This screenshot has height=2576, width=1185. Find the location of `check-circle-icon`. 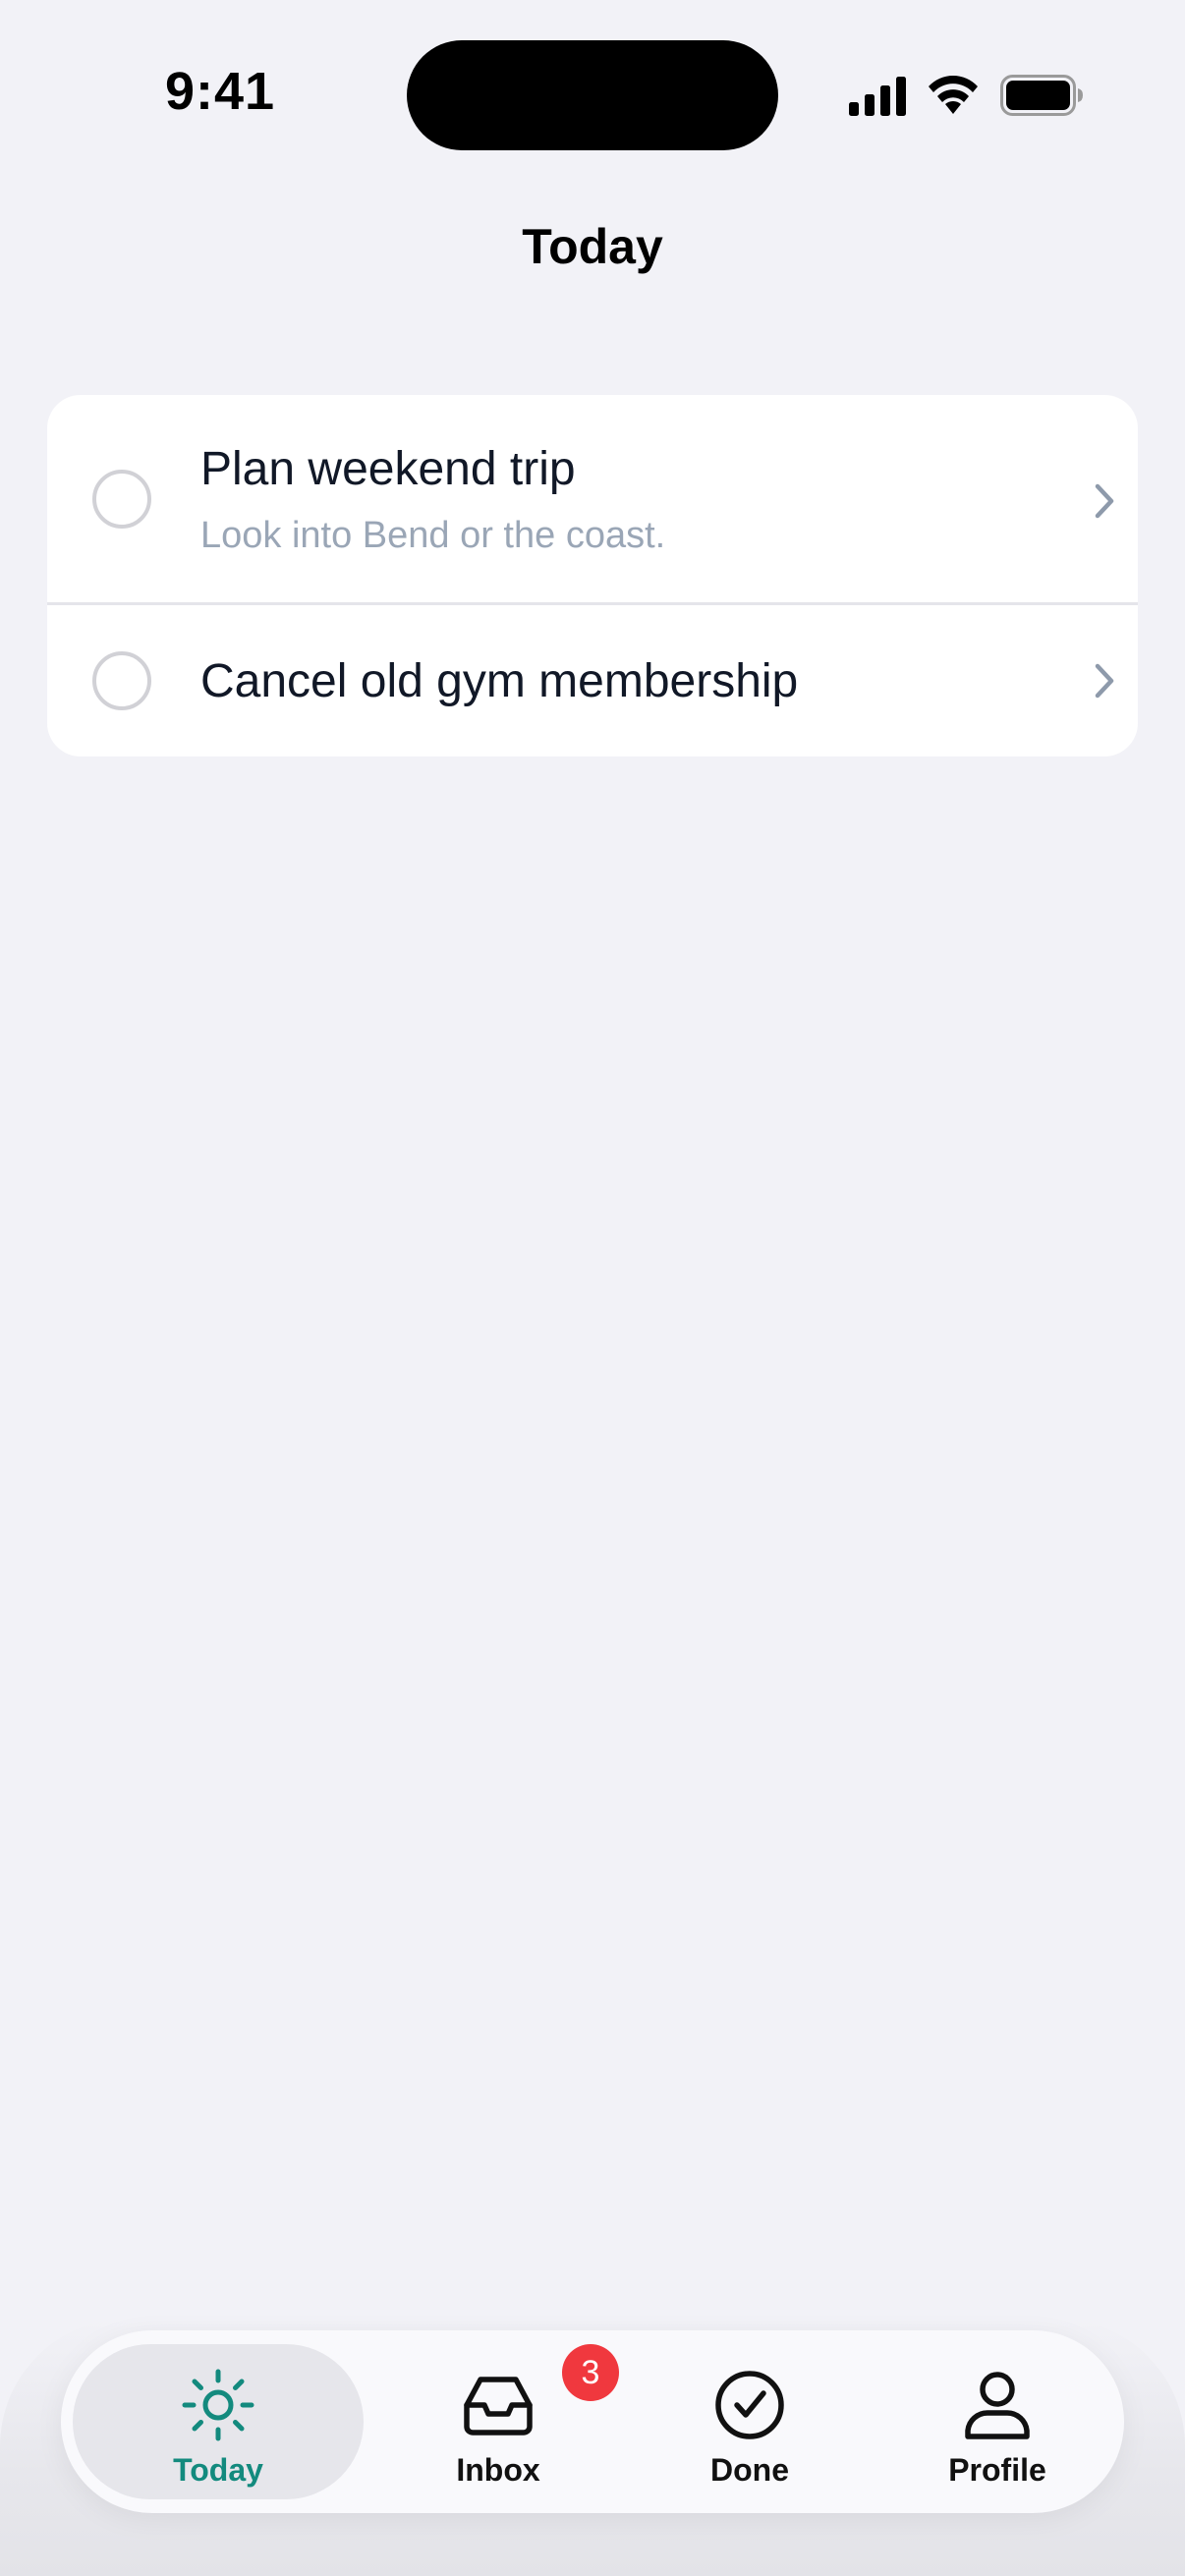

check-circle-icon is located at coordinates (750, 2405).